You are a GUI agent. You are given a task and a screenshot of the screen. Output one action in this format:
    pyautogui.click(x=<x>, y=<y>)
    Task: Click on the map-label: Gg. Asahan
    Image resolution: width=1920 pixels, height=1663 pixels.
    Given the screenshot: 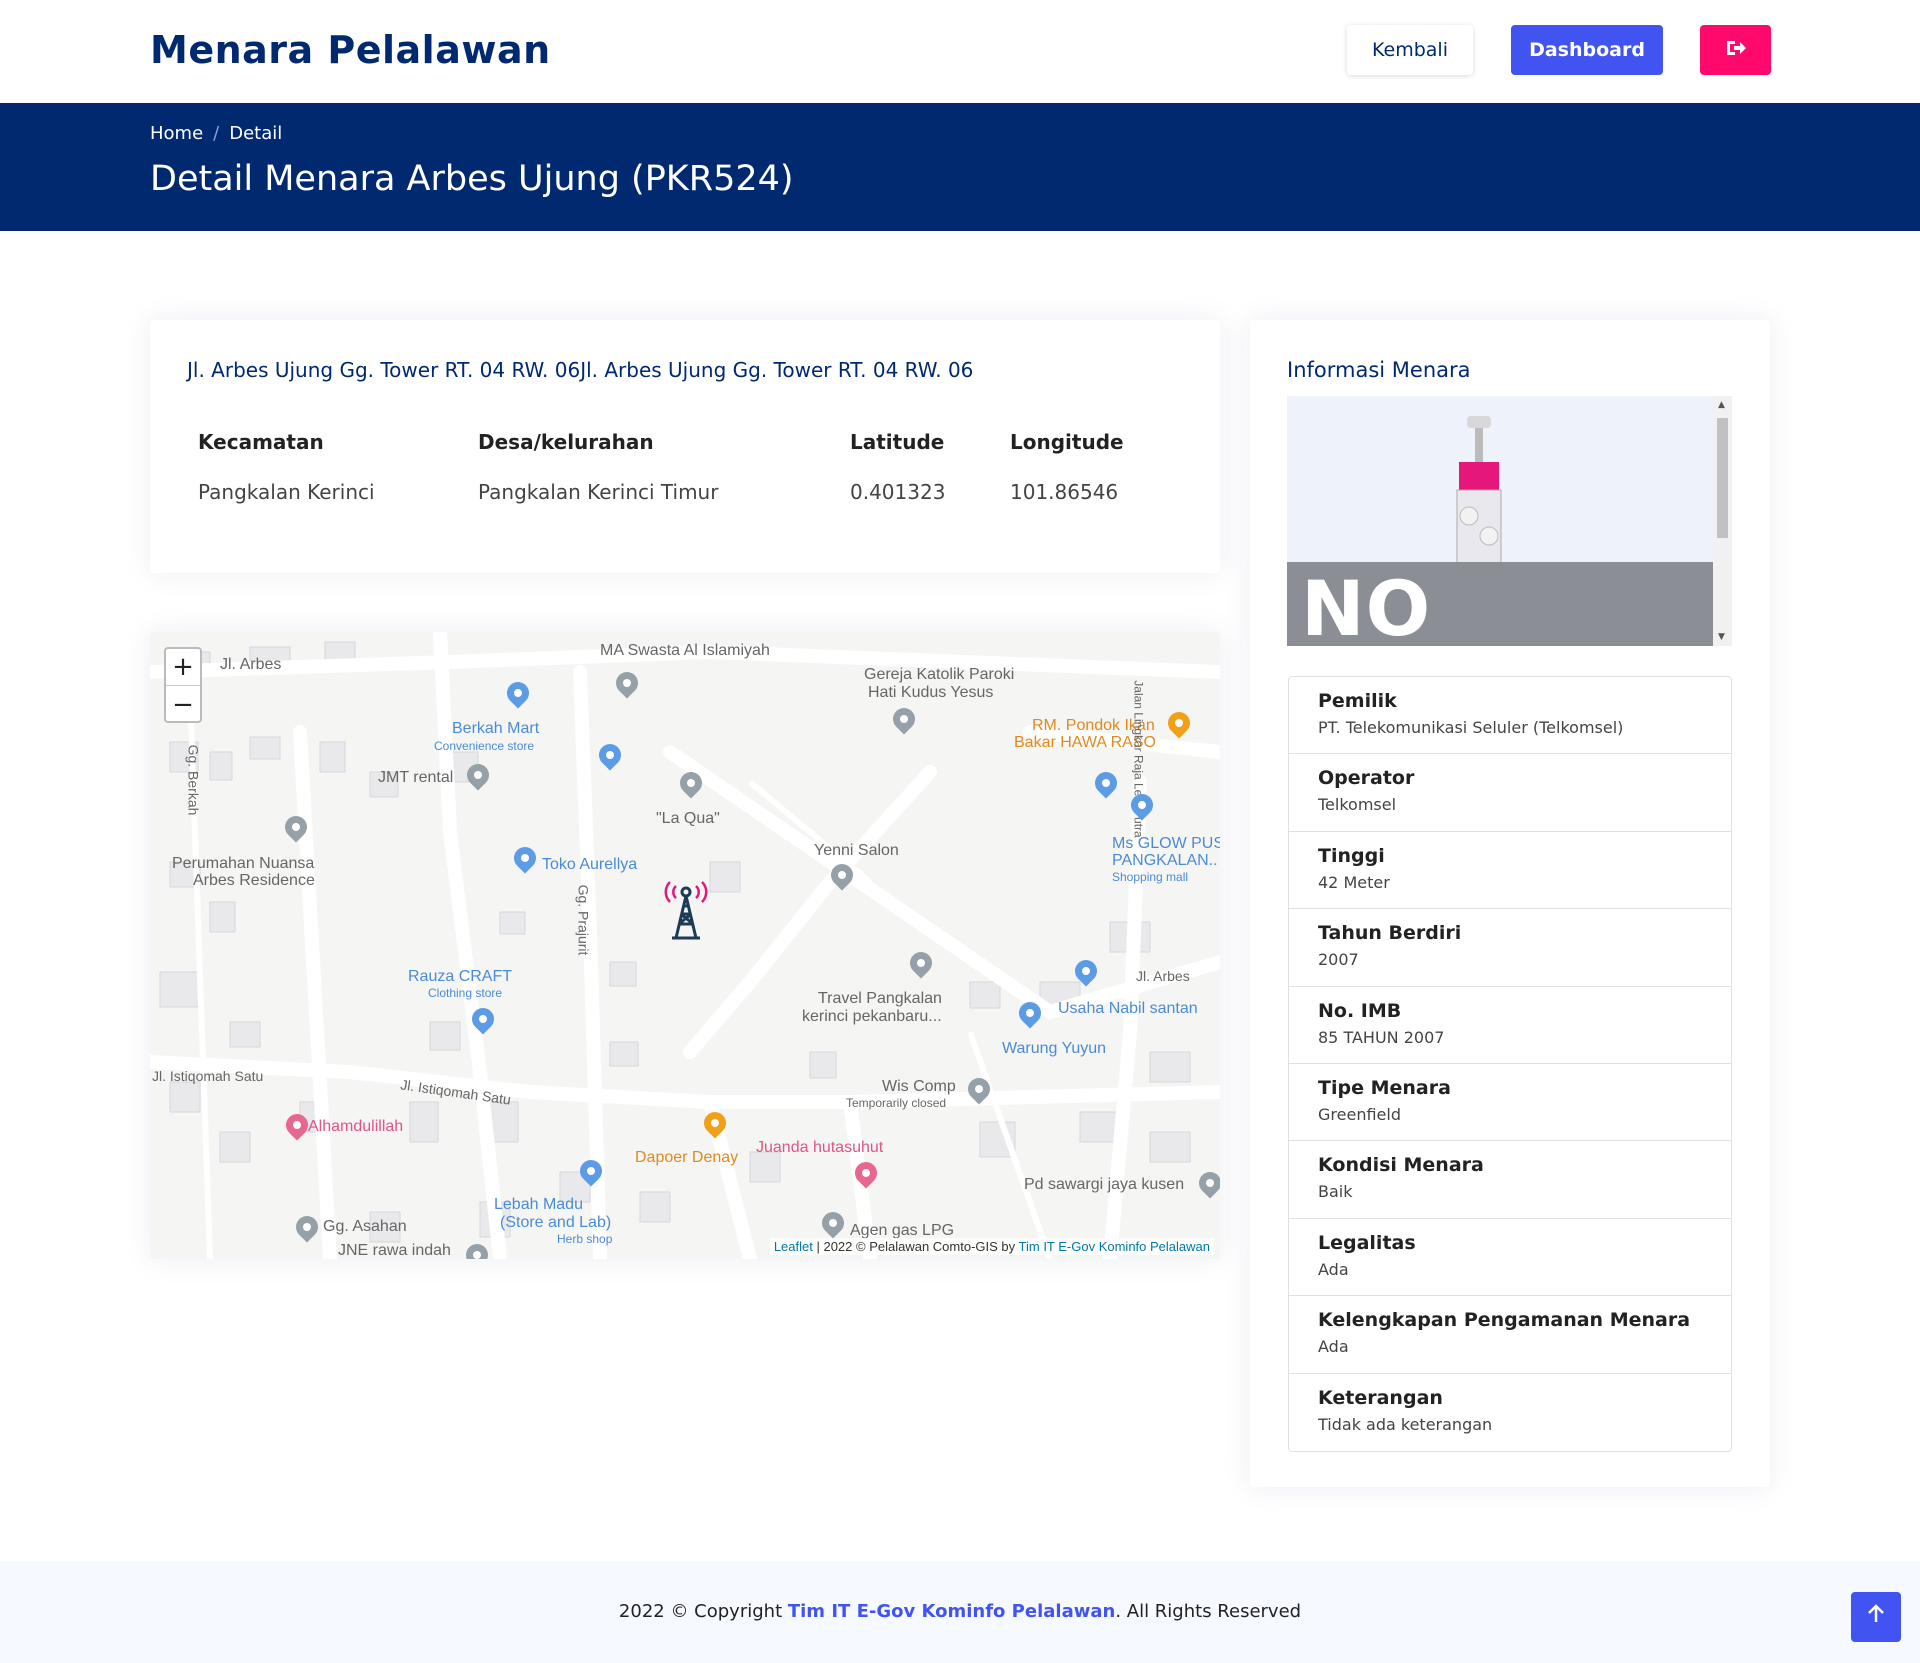 What is the action you would take?
    pyautogui.click(x=365, y=1226)
    